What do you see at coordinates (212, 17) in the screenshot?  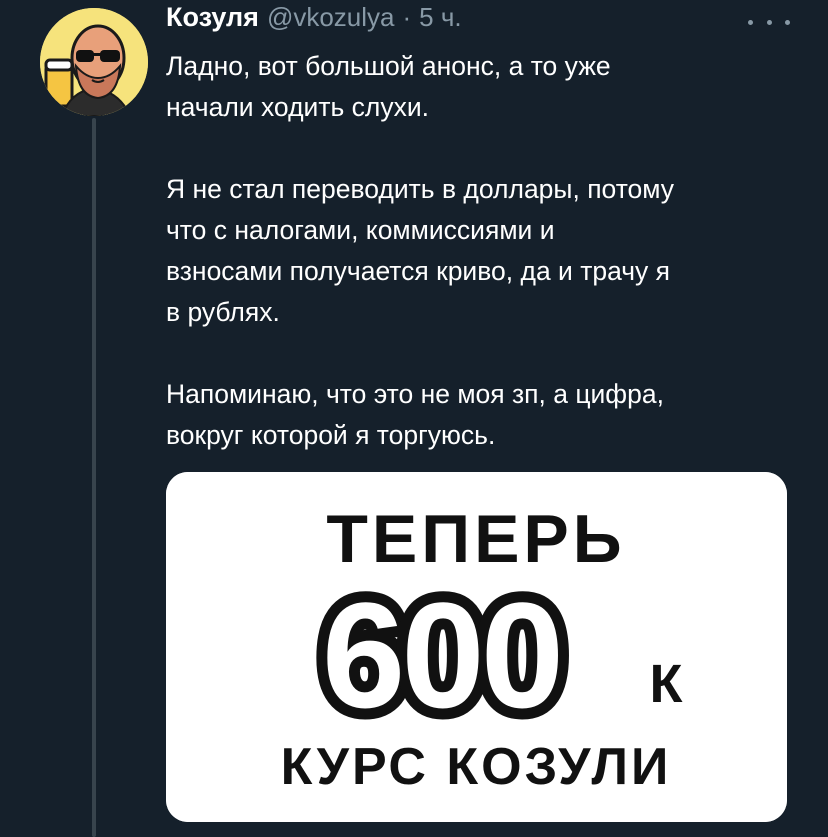 I see `author-display-name: Козуля` at bounding box center [212, 17].